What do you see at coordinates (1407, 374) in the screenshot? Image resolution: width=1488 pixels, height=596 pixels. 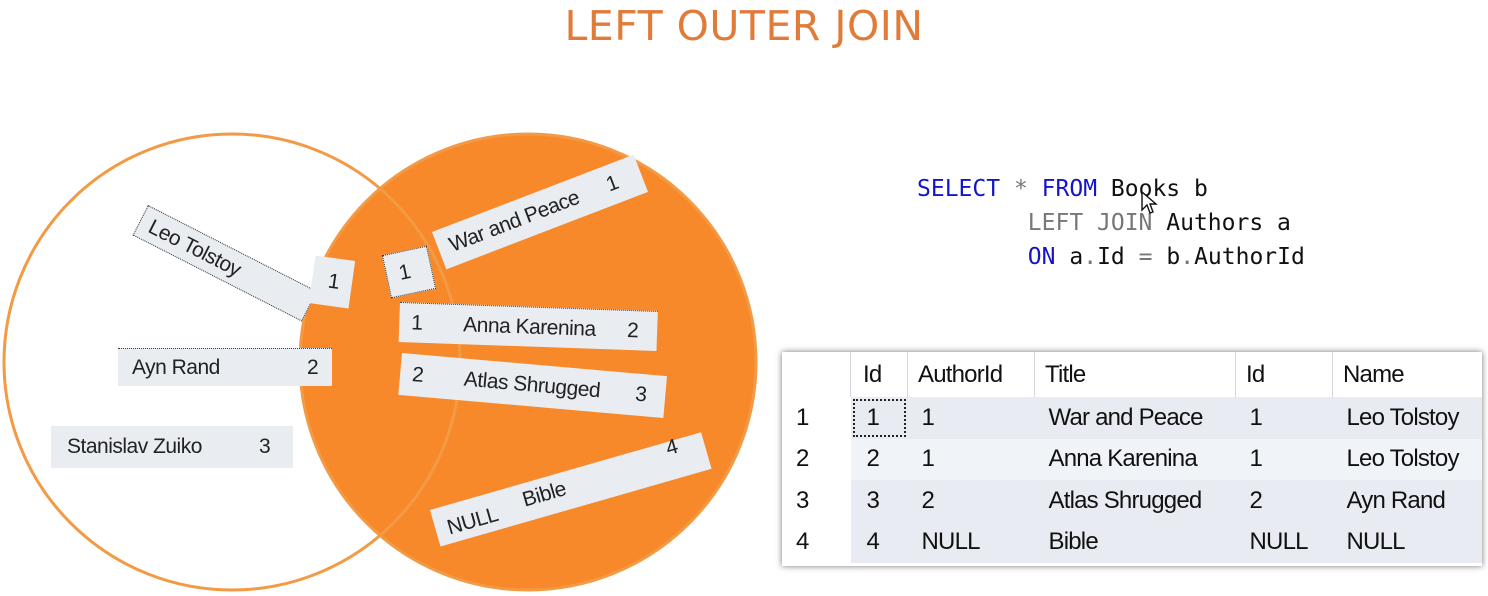 I see `column-header-name: Name` at bounding box center [1407, 374].